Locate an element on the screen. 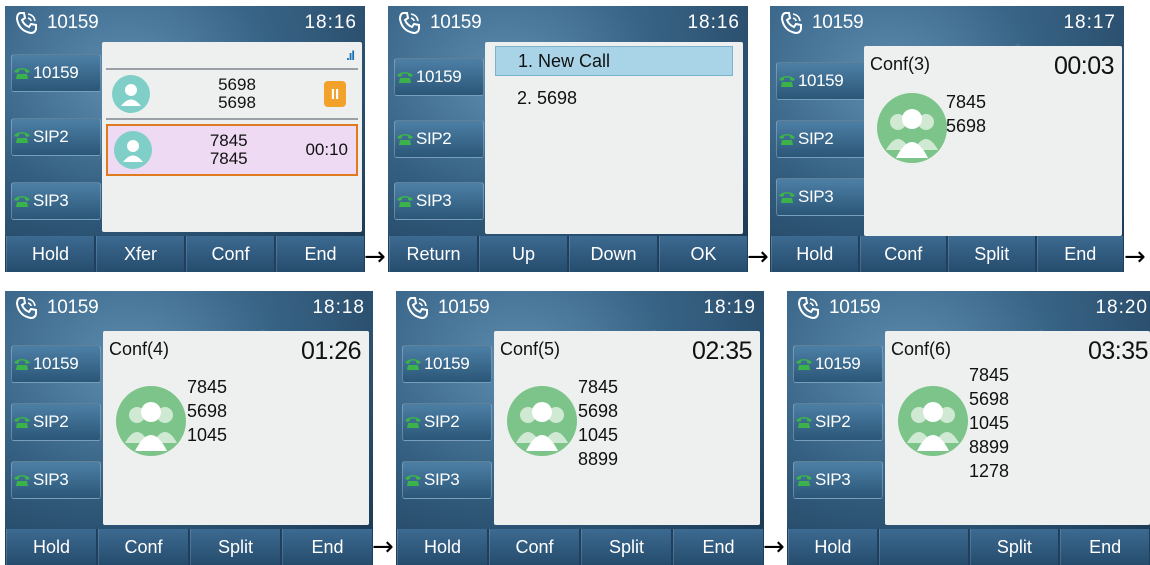 The image size is (1150, 565). call-name: 7845 is located at coordinates (228, 140).